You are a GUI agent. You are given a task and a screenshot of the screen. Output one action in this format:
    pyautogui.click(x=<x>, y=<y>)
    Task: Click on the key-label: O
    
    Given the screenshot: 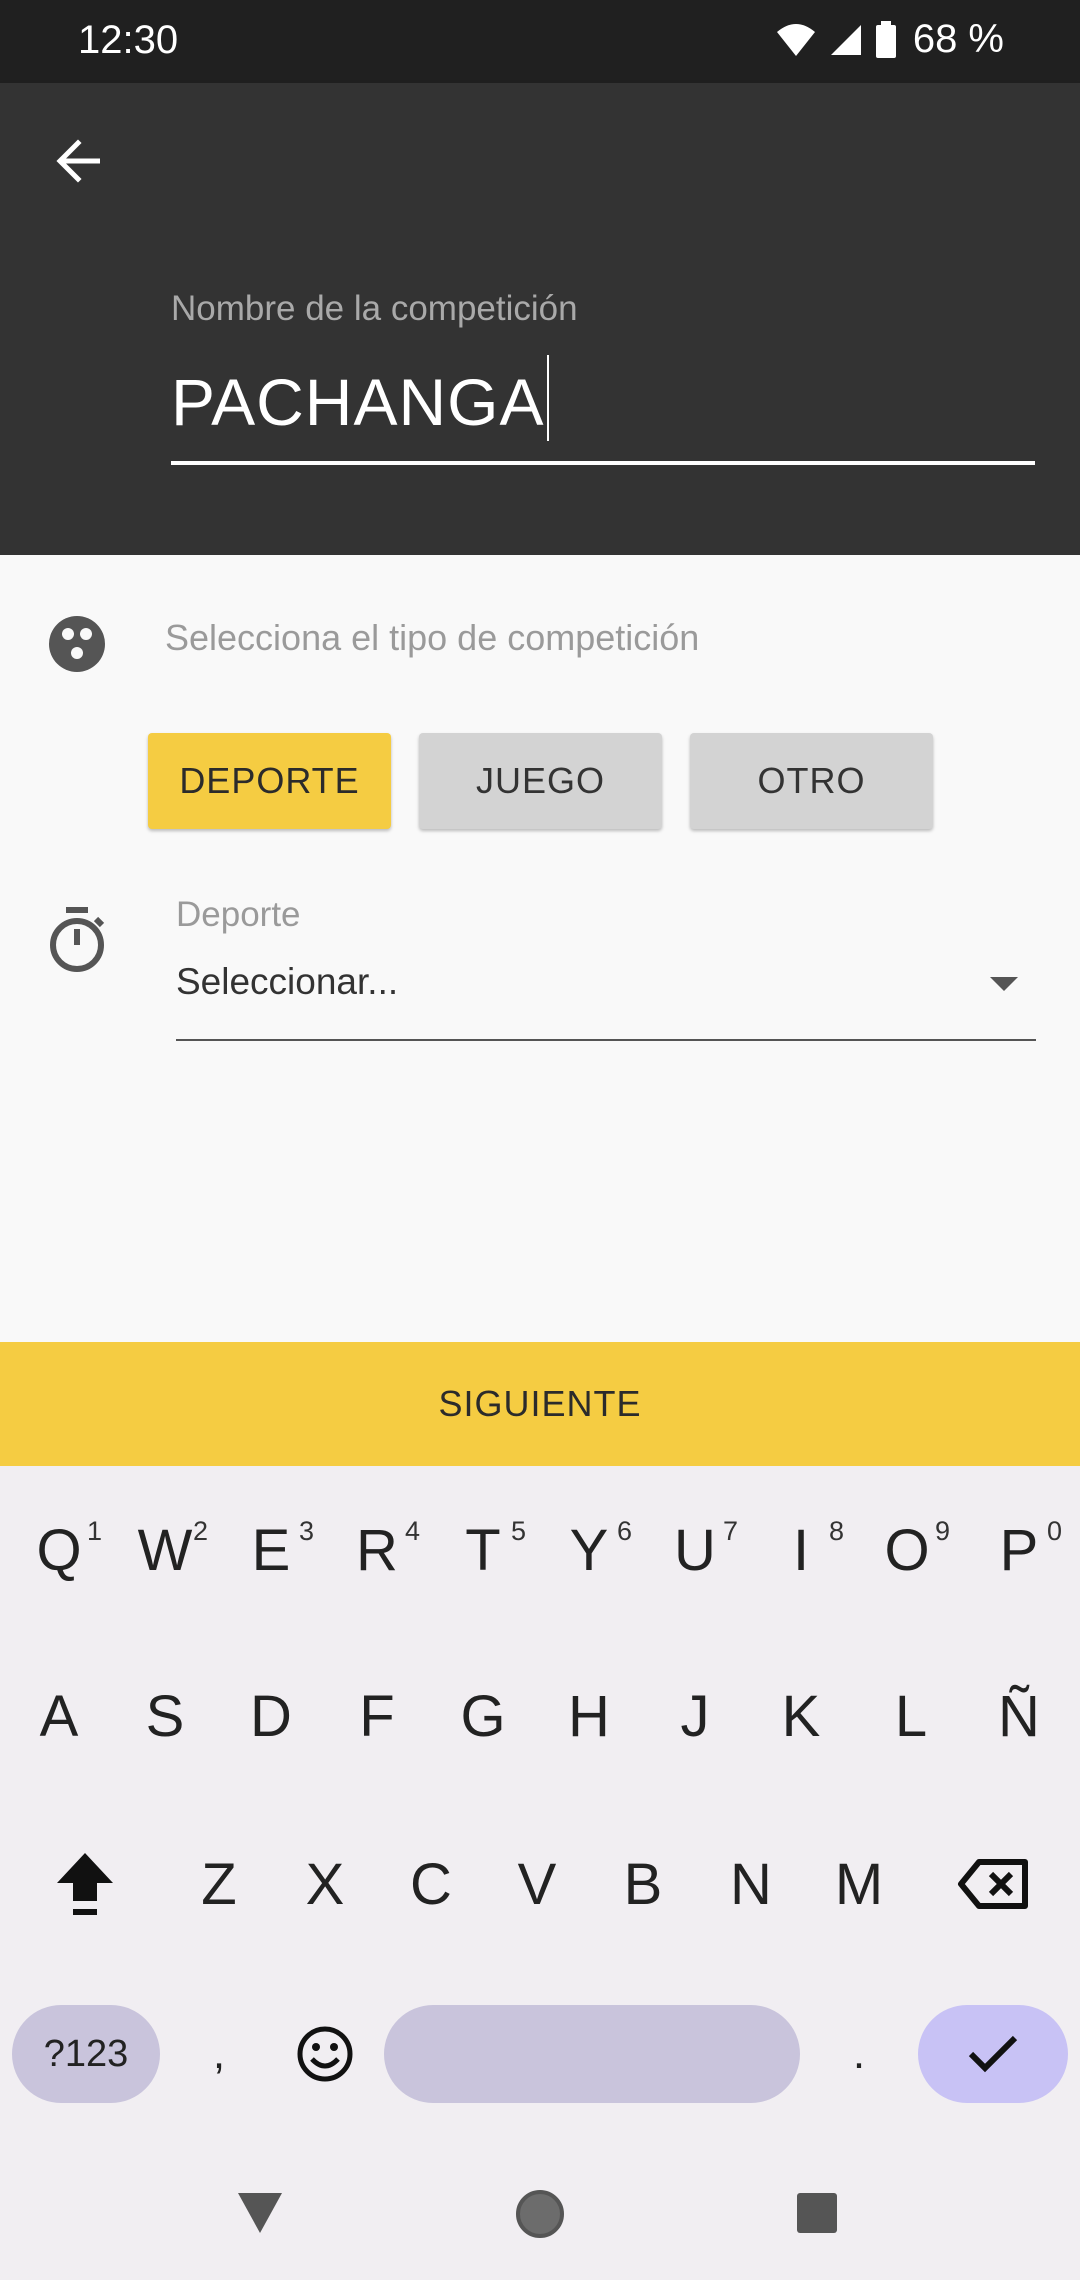 What is the action you would take?
    pyautogui.click(x=907, y=1550)
    